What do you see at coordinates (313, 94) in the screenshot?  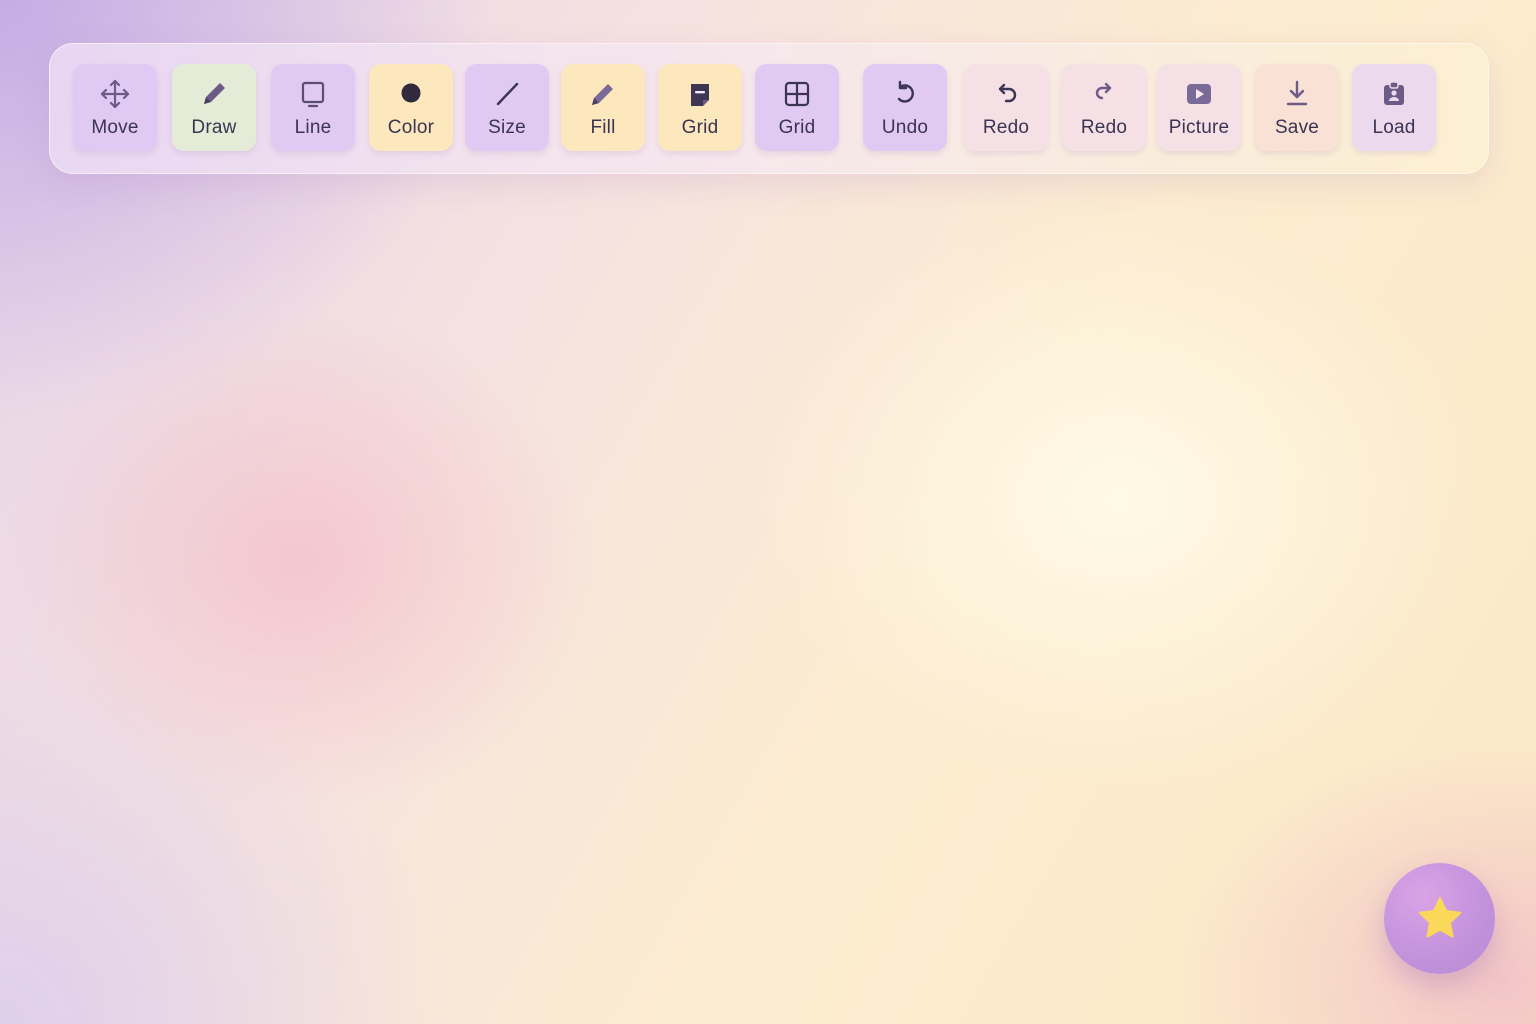 I see `square-icon` at bounding box center [313, 94].